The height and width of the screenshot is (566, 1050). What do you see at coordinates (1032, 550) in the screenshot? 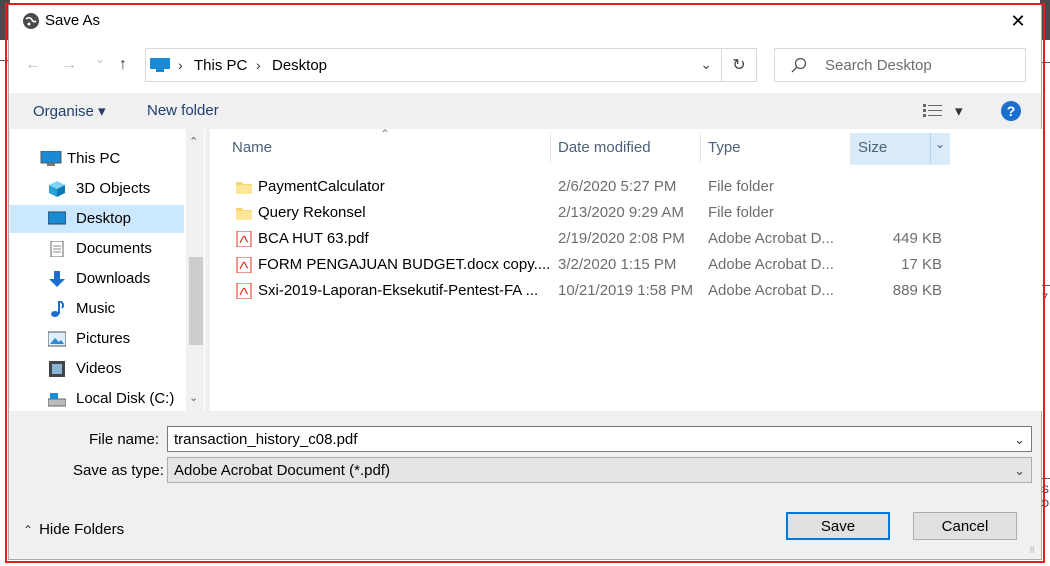
I see `resize-grip-icon: ⠿` at bounding box center [1032, 550].